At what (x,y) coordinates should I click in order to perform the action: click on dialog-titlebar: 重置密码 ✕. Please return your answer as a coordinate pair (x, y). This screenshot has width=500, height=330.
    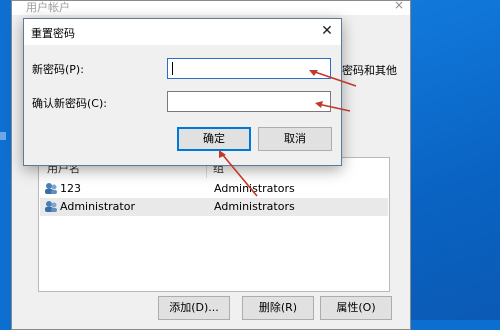
    Looking at the image, I should click on (182, 32).